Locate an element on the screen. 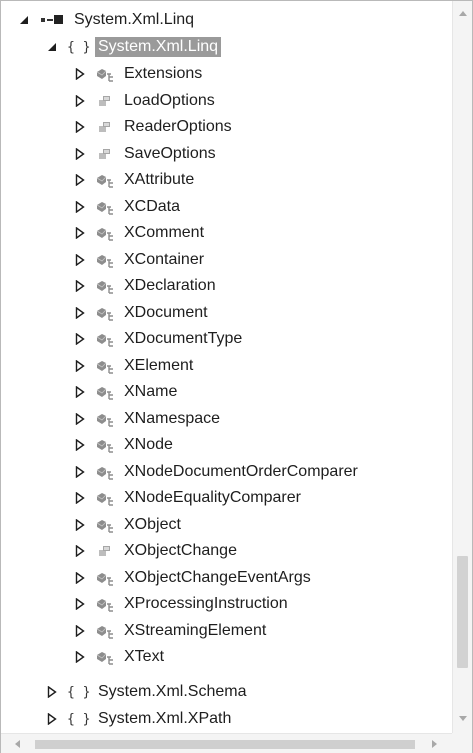  tree-node-type: XObject is located at coordinates (128, 525).